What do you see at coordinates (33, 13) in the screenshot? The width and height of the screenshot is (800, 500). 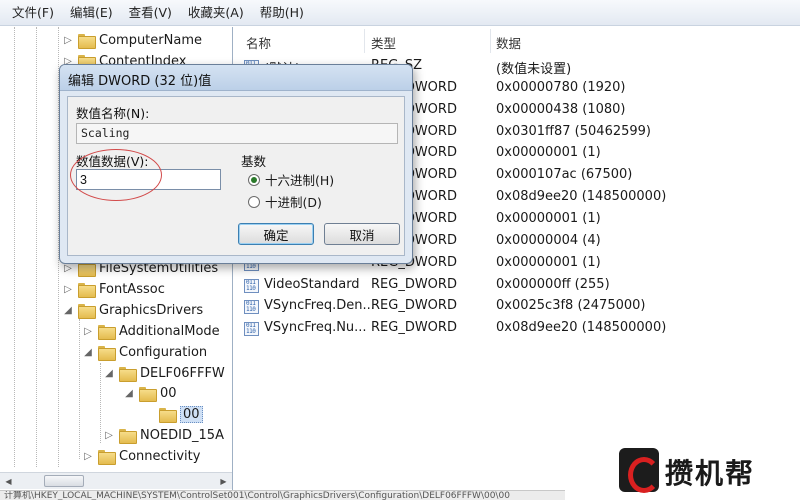 I see `menu-file: 文件(F)` at bounding box center [33, 13].